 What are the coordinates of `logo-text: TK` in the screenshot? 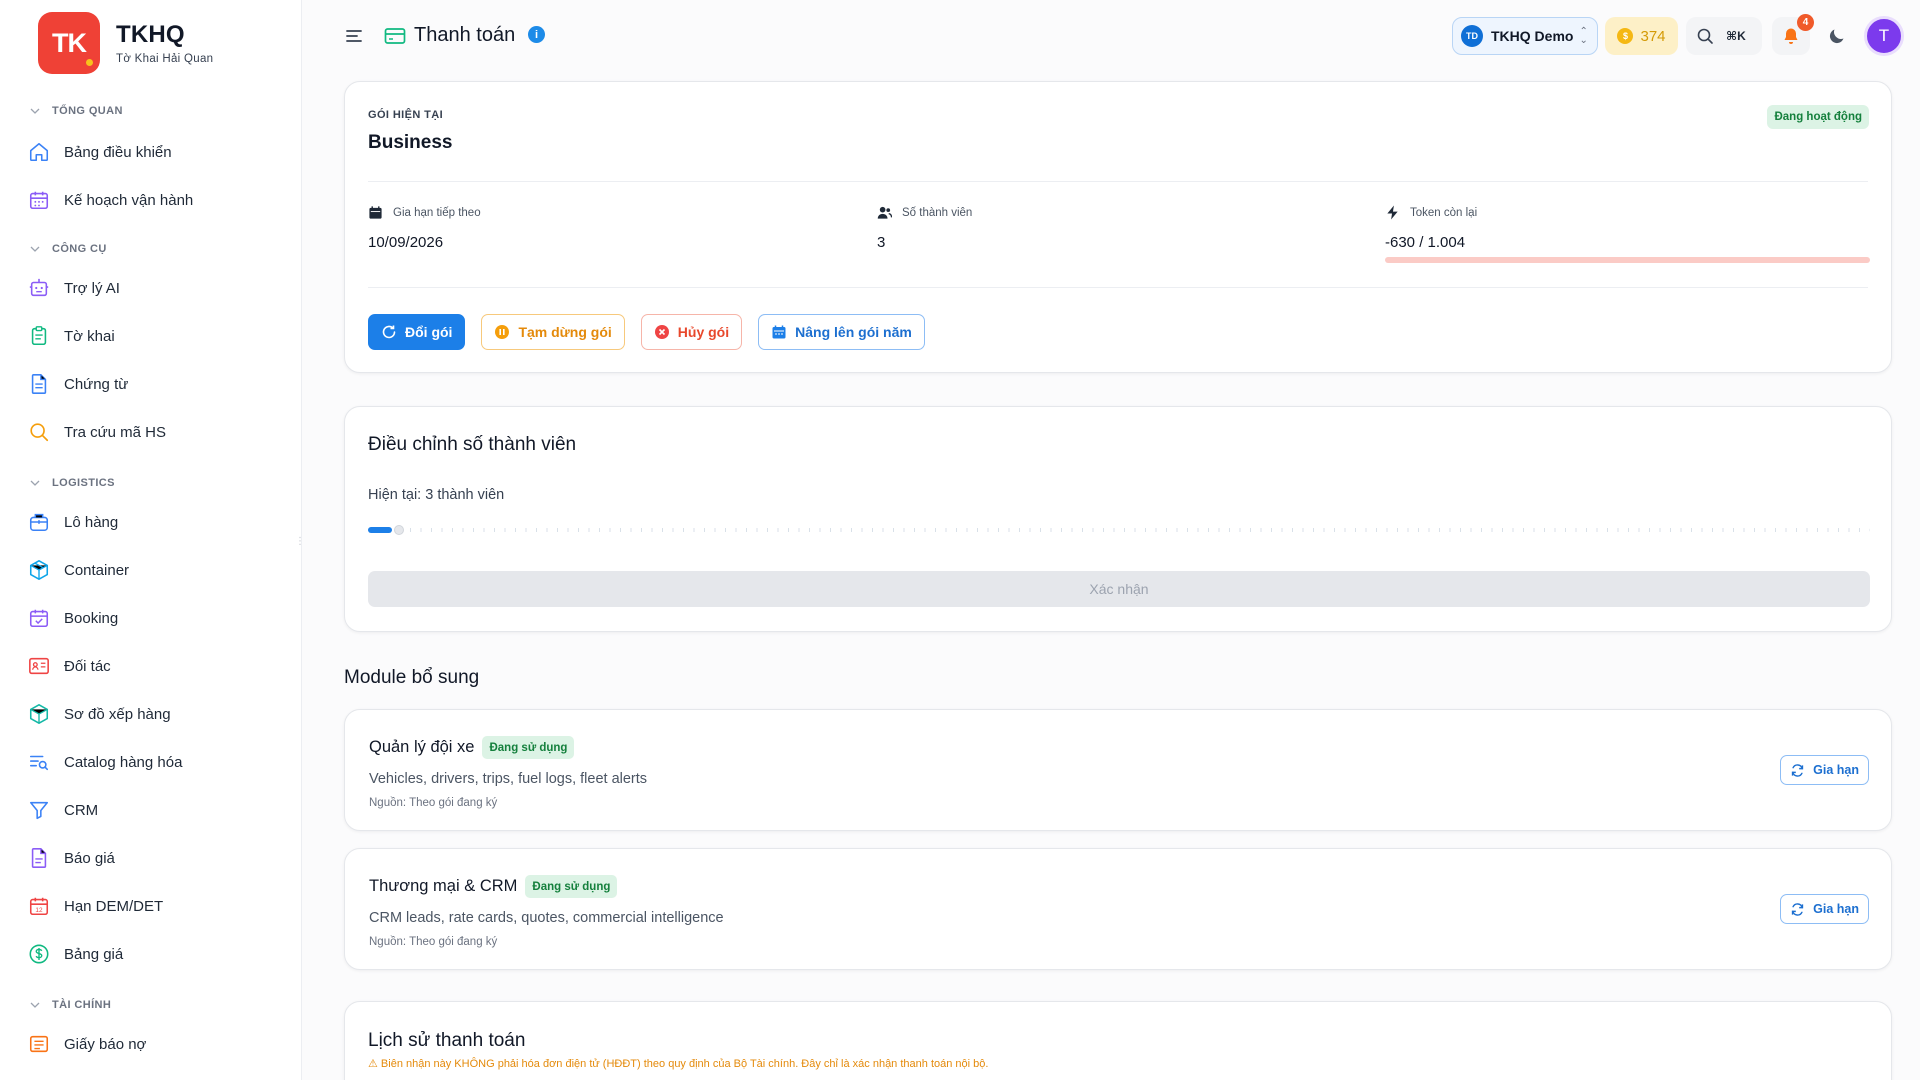 It's located at (69, 42).